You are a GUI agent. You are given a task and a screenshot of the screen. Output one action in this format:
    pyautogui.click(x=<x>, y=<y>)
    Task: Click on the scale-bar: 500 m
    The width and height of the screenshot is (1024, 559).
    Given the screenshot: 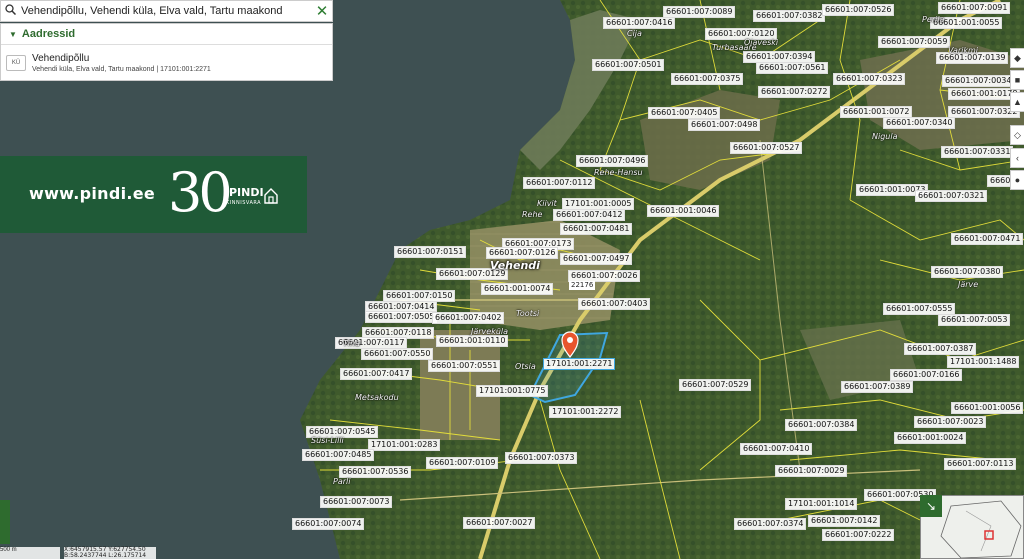 What is the action you would take?
    pyautogui.click(x=30, y=553)
    